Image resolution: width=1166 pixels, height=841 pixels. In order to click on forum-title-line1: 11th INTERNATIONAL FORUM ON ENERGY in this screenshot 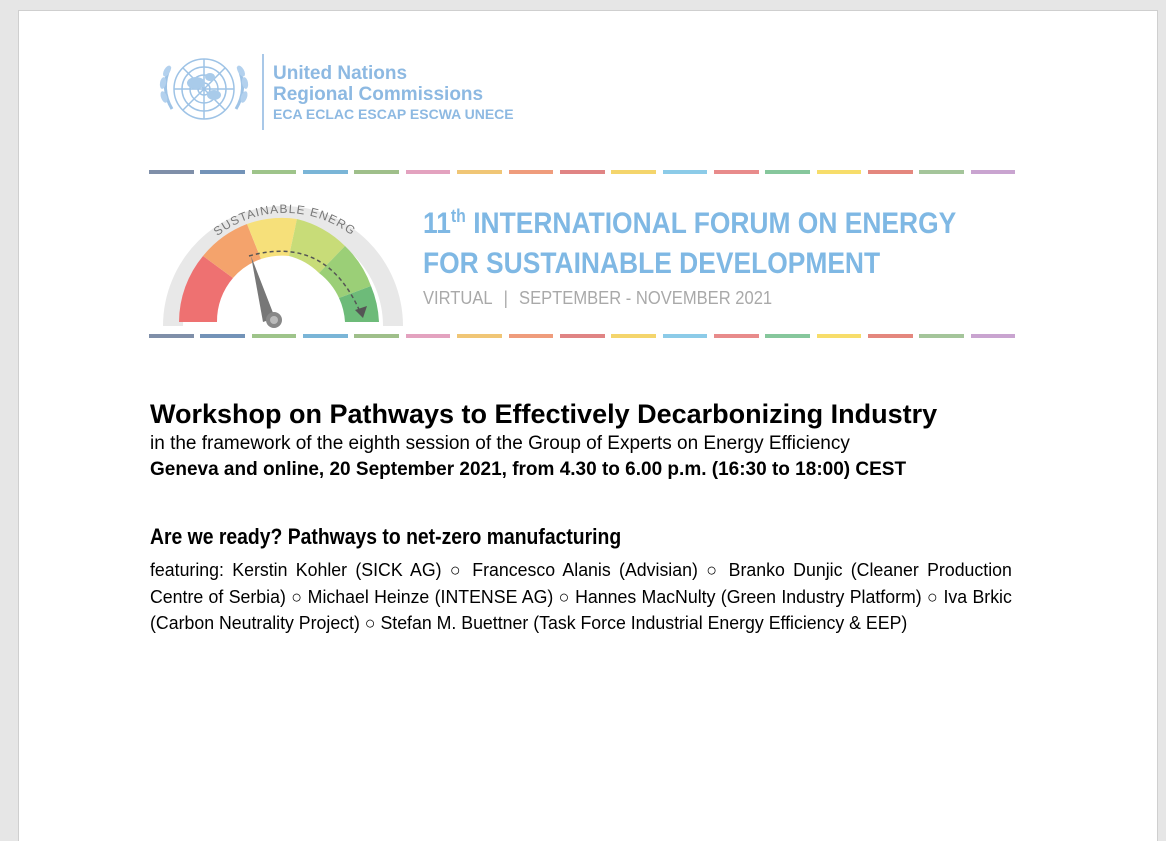, I will do `click(689, 224)`.